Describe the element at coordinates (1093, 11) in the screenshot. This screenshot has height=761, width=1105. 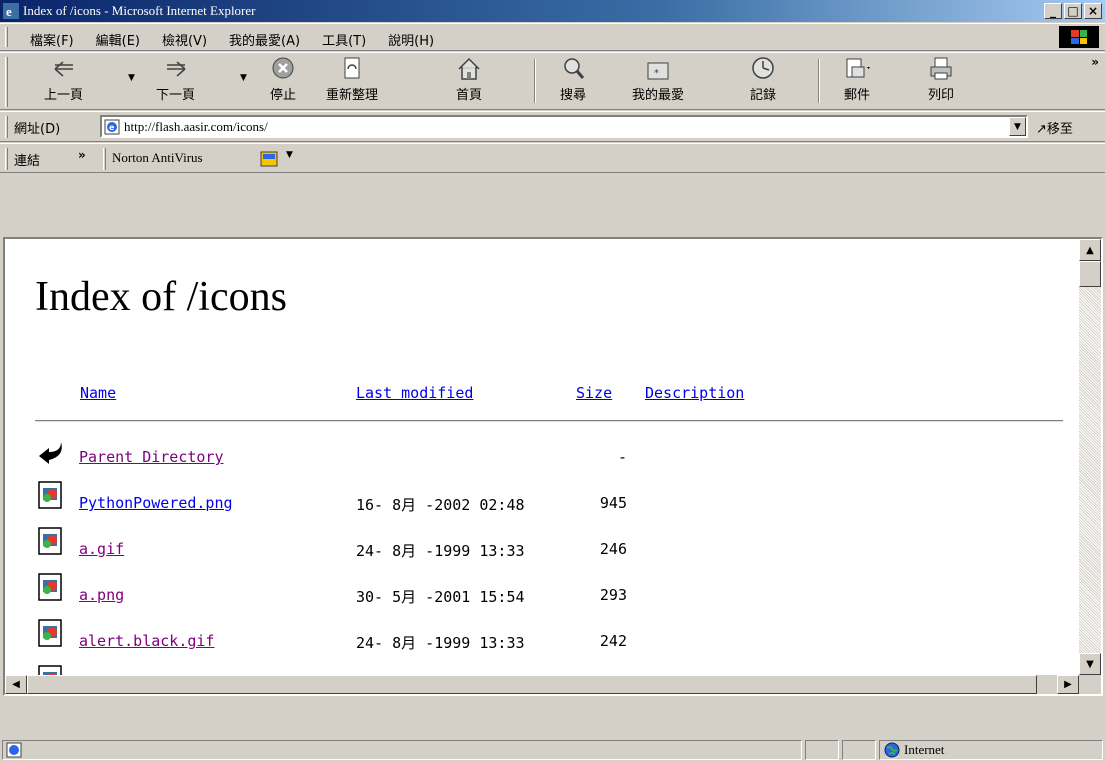
I see `close-button: ×` at that location.